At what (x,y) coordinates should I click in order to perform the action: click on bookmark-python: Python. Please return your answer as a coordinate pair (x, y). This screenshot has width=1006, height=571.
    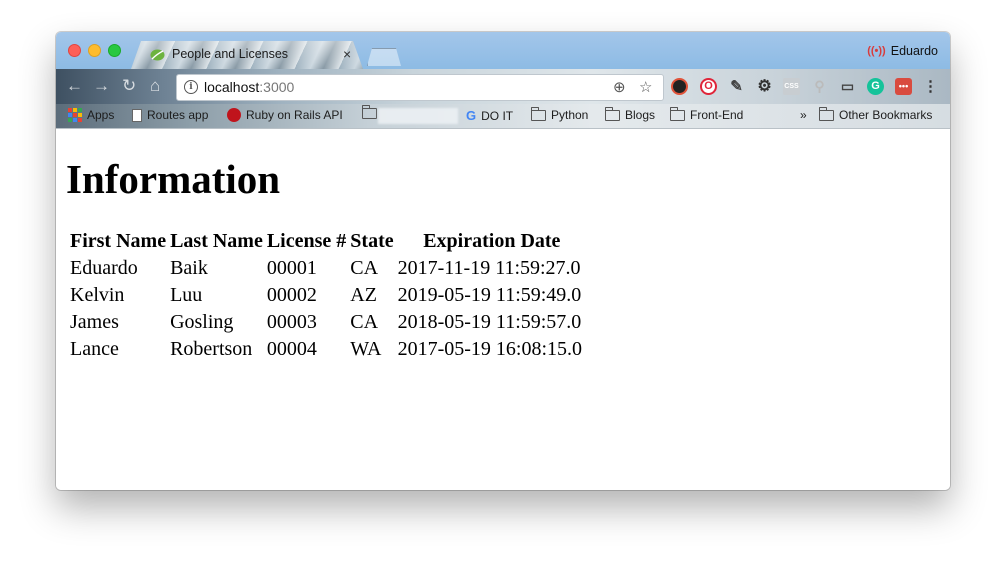
    Looking at the image, I should click on (560, 114).